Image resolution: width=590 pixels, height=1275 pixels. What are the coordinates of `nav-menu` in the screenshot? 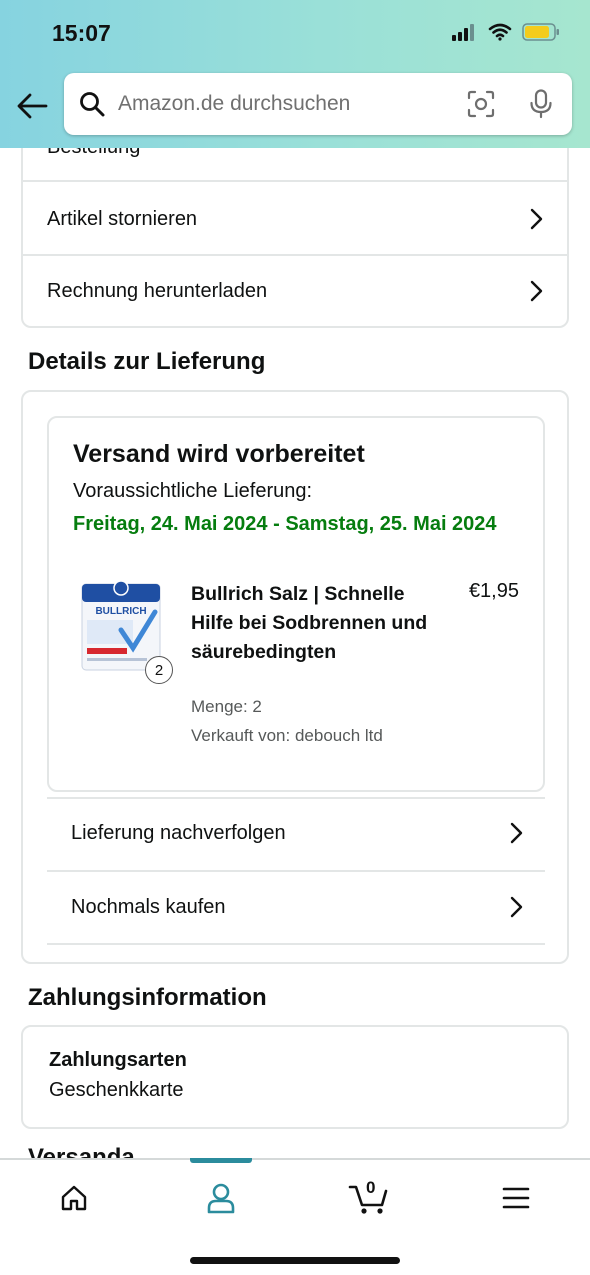 It's located at (516, 1198).